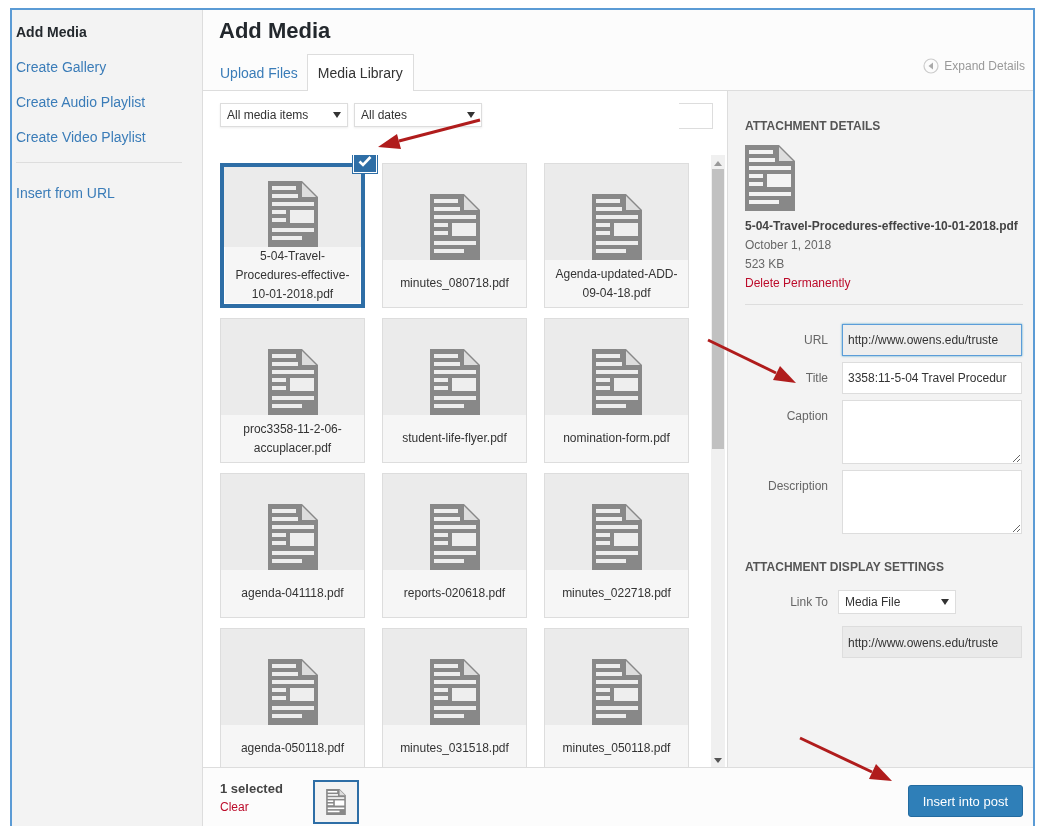 The height and width of the screenshot is (826, 1045). I want to click on field-label: Caption, so click(806, 416).